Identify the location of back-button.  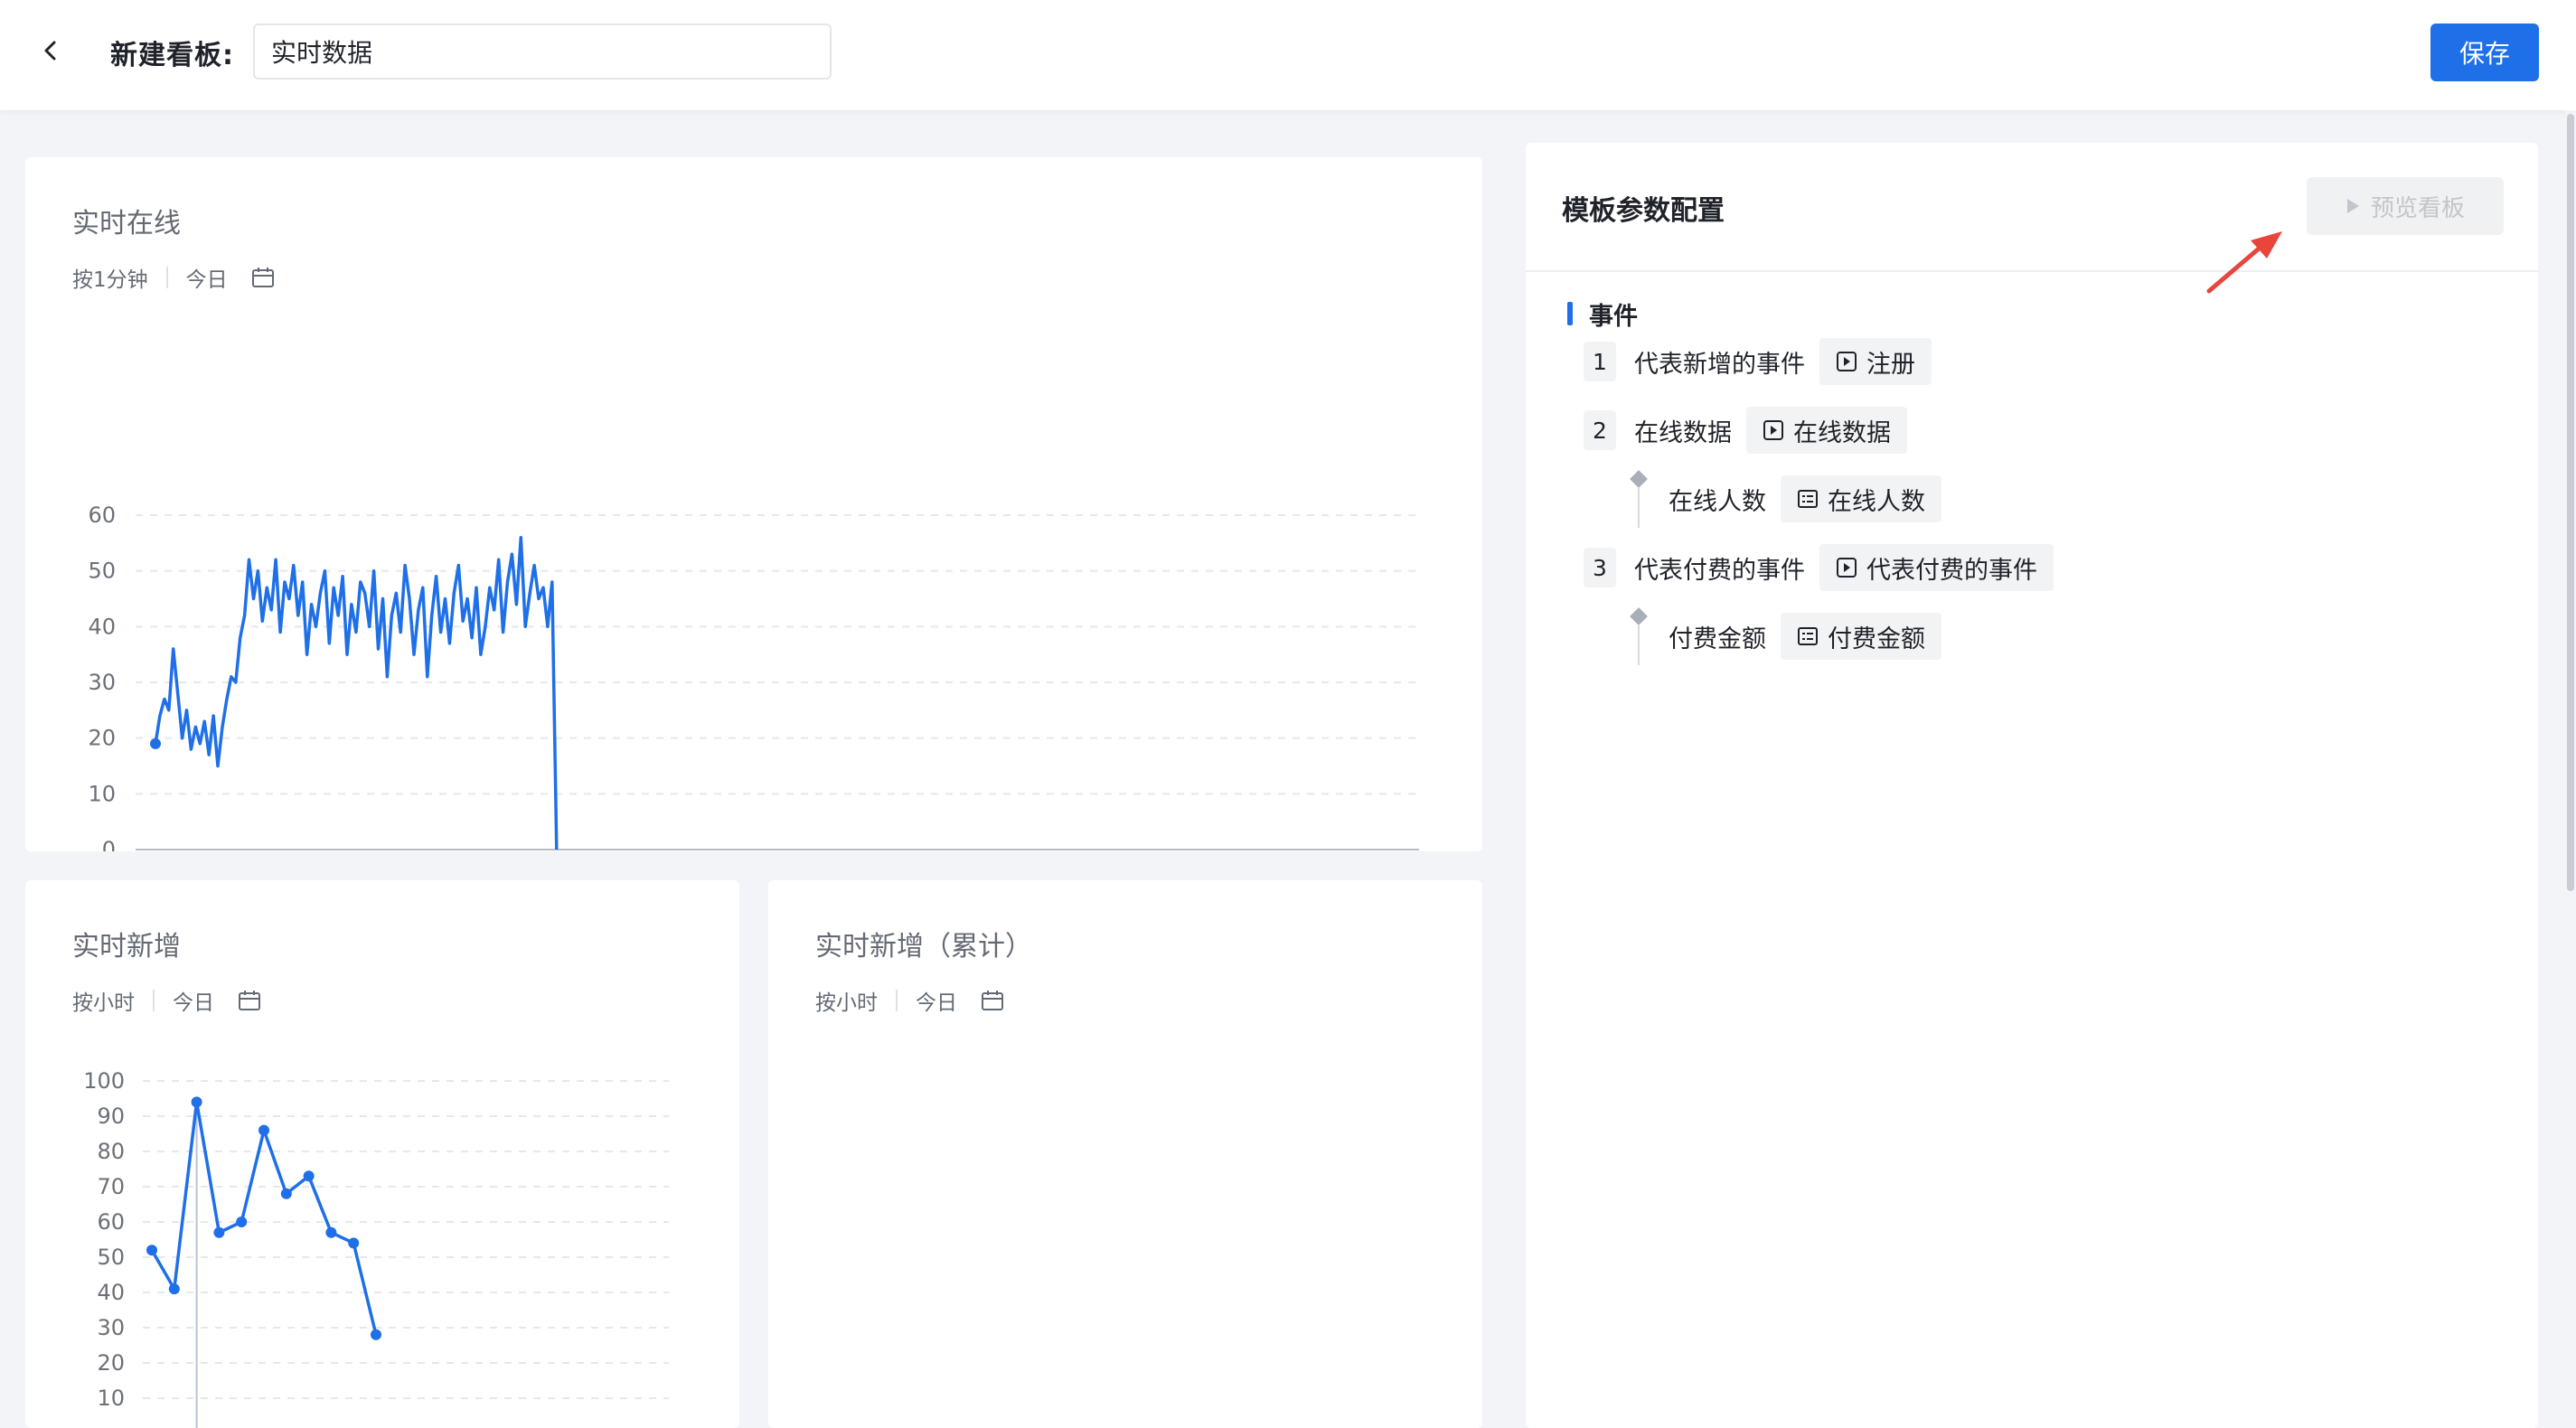
(50, 51).